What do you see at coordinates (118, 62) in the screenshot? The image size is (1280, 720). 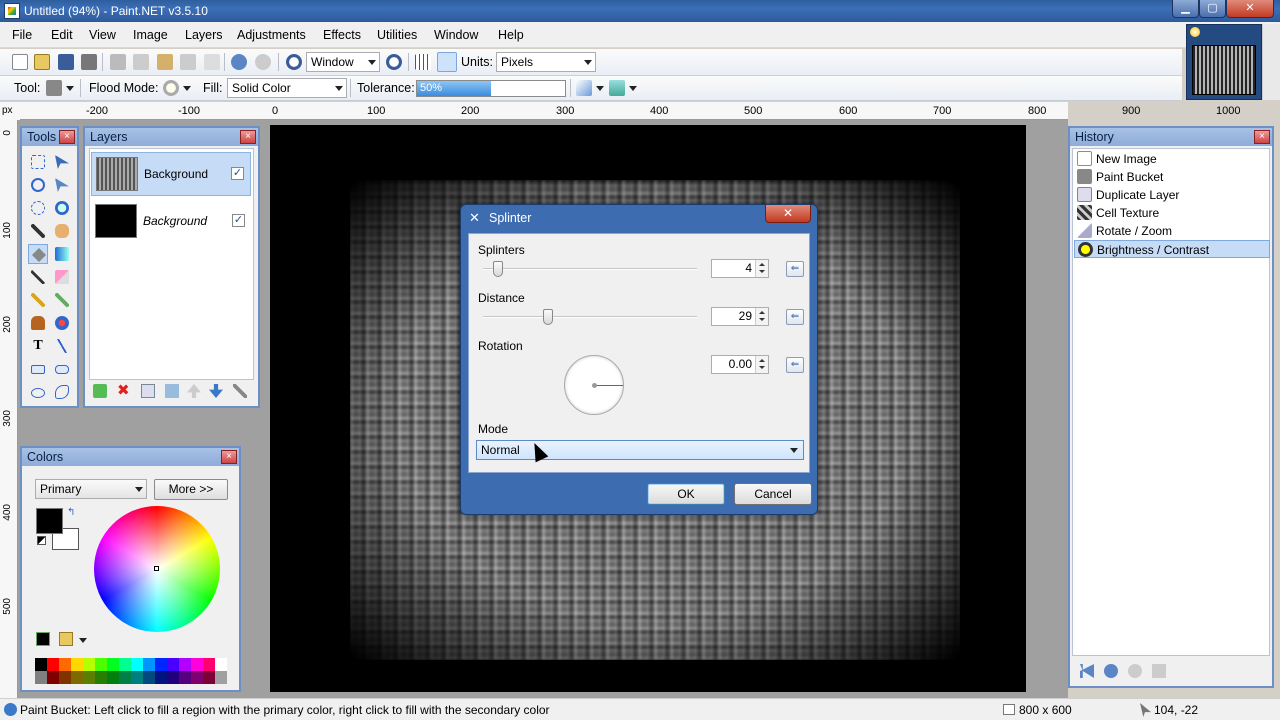 I see `cut-icon` at bounding box center [118, 62].